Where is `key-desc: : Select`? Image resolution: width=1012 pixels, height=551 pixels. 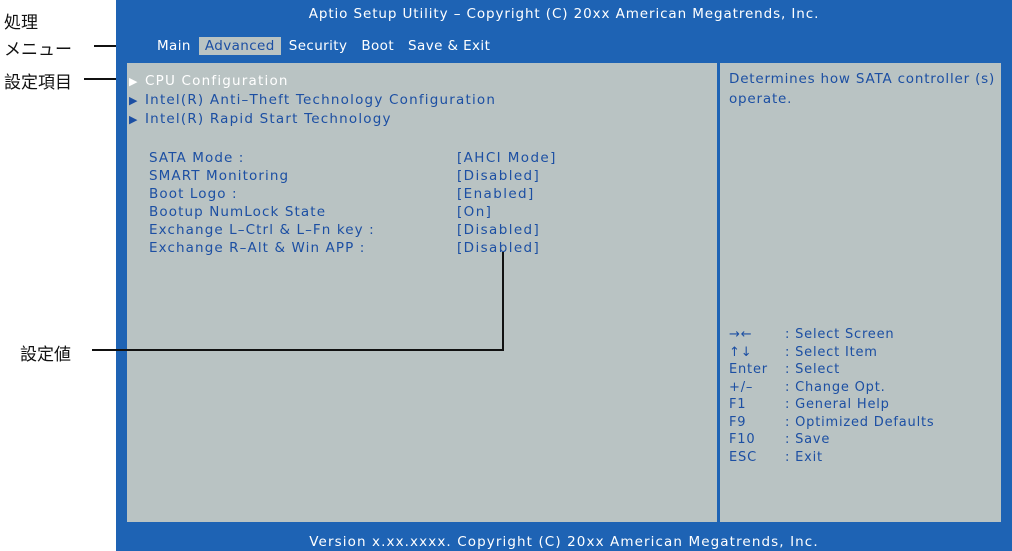
key-desc: : Select is located at coordinates (813, 370).